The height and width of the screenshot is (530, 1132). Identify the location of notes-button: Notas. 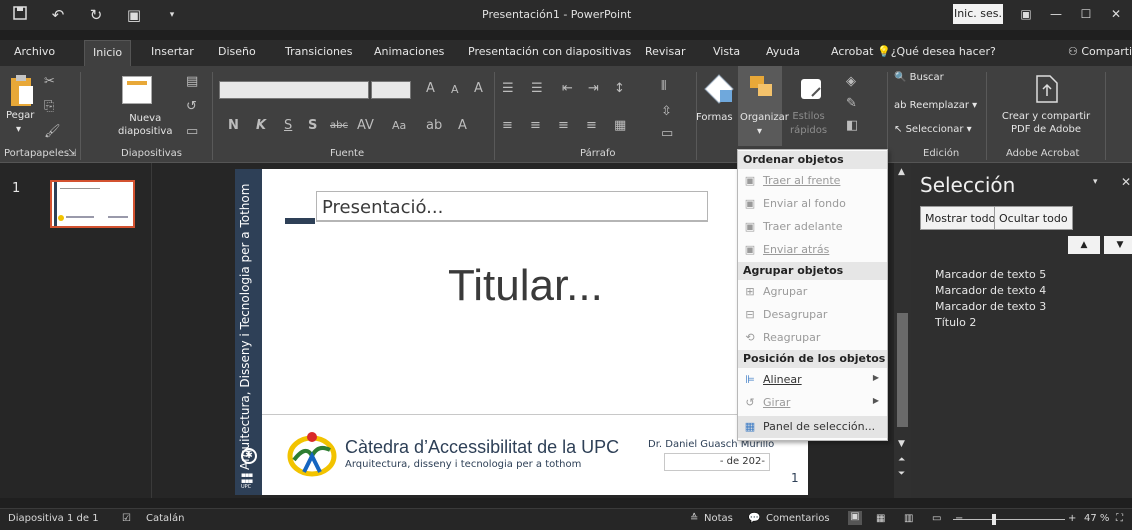
(718, 518).